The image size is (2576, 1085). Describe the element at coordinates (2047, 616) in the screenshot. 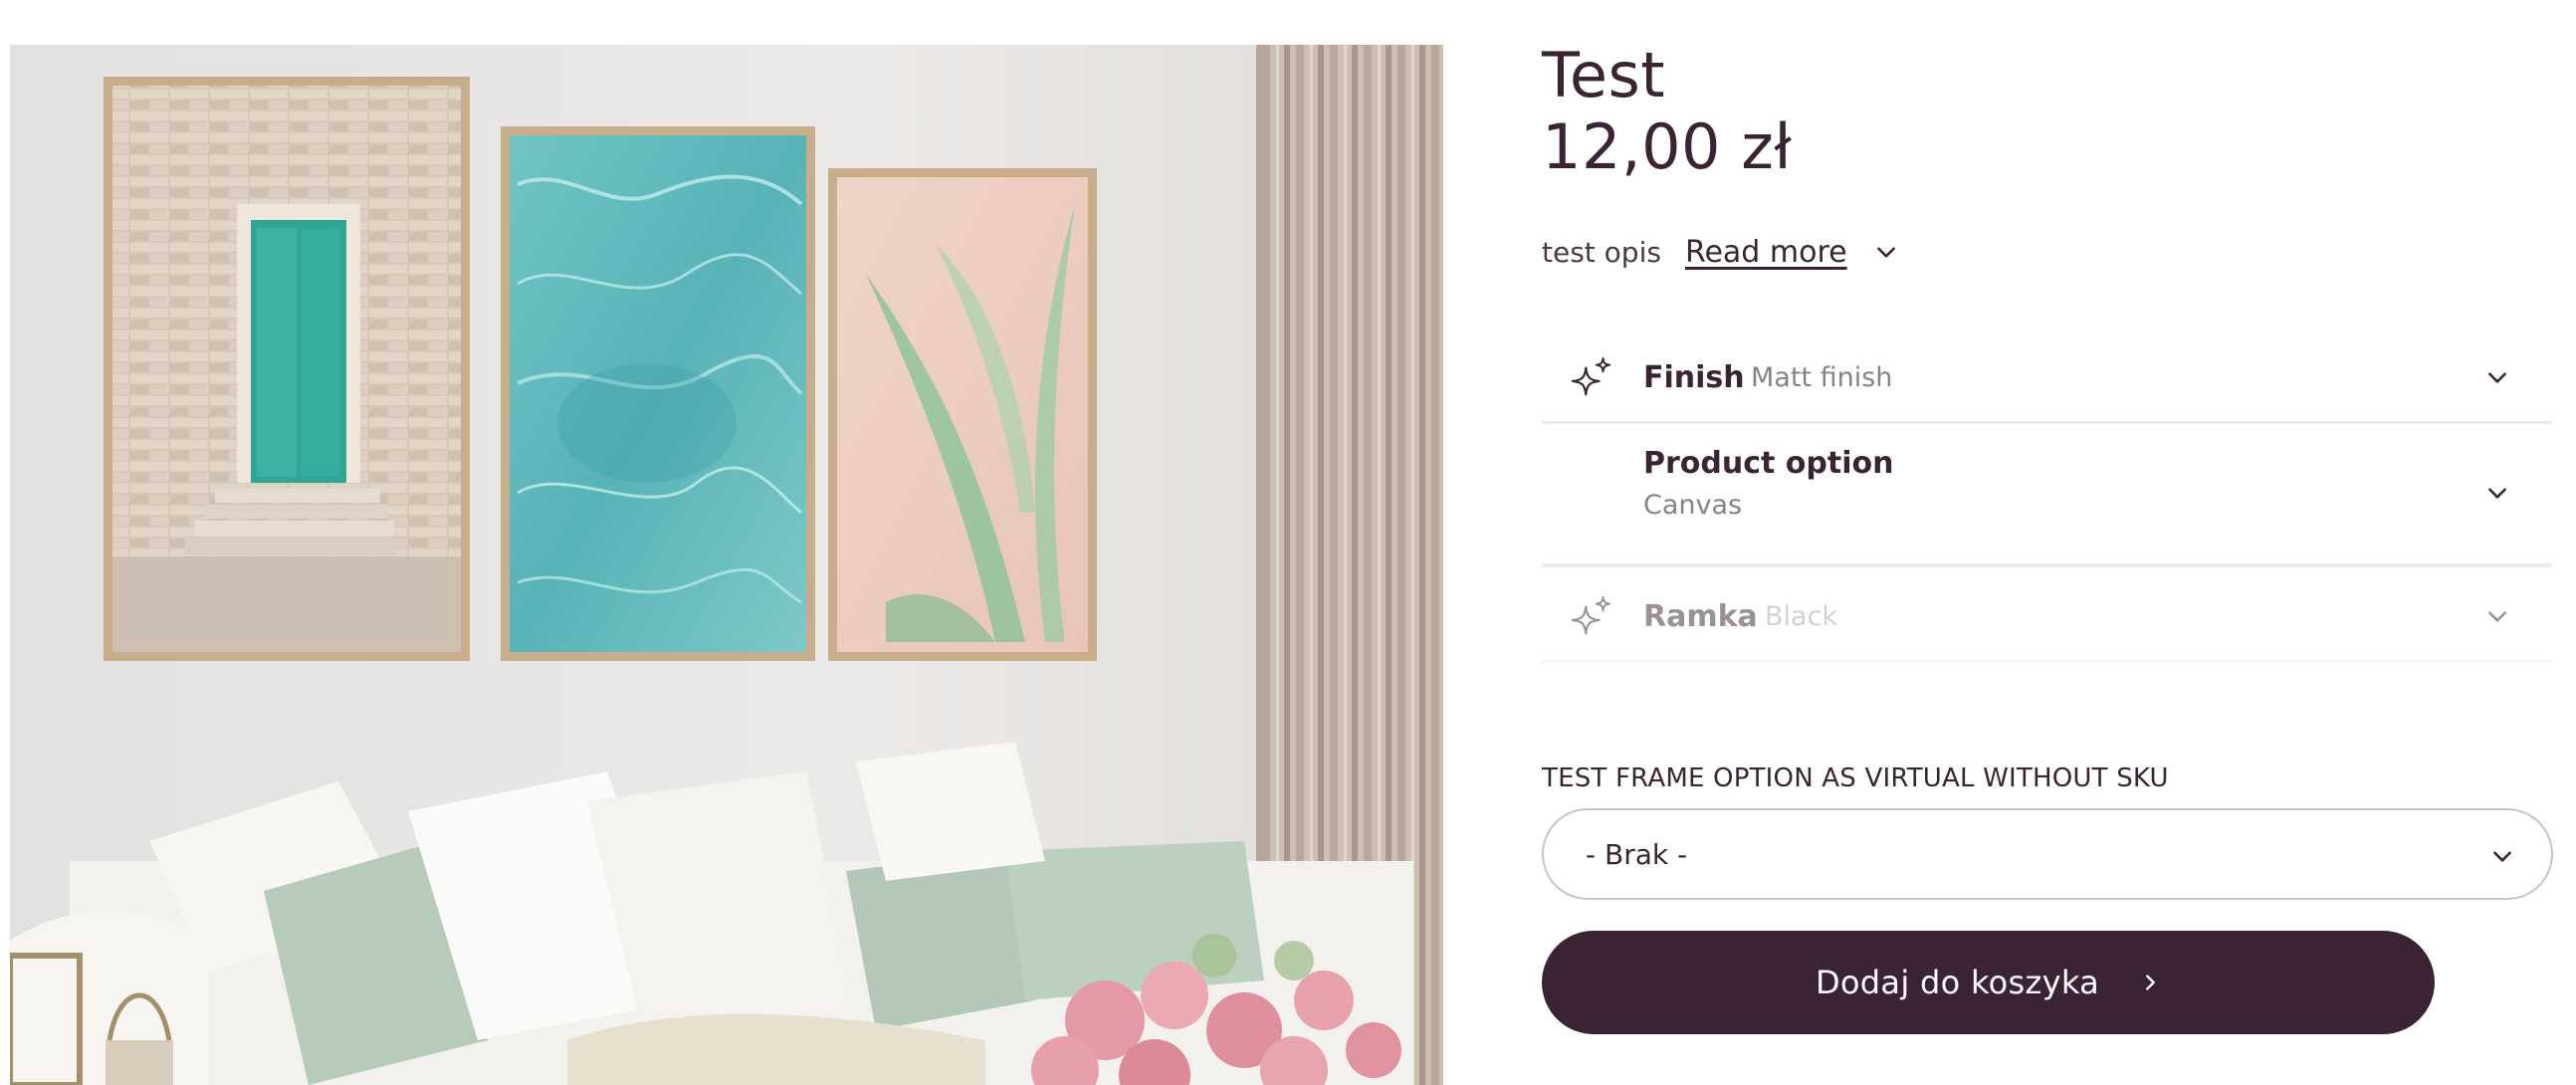

I see `option-ramka: Ramka Black` at that location.